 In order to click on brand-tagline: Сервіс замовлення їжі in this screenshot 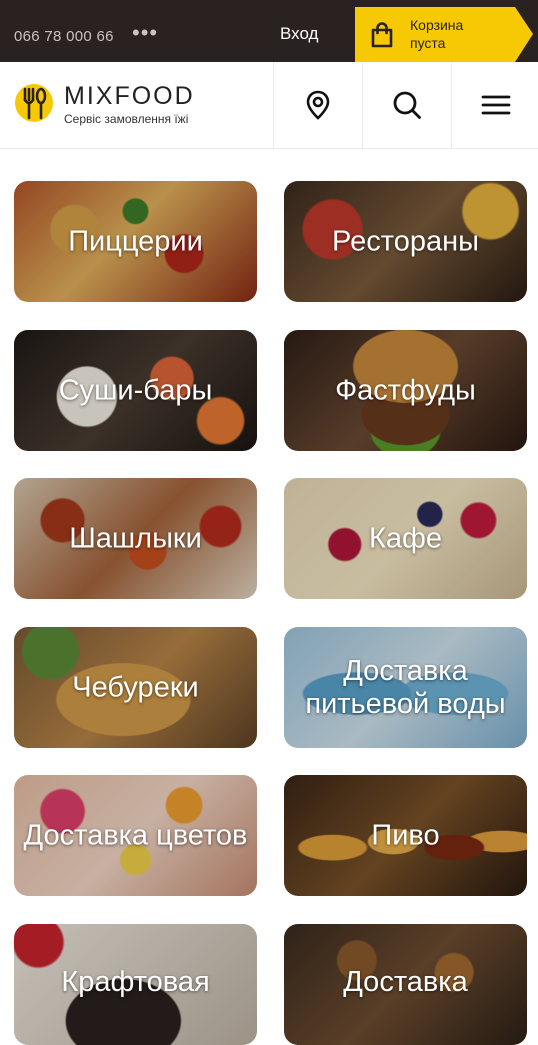, I will do `click(126, 119)`.